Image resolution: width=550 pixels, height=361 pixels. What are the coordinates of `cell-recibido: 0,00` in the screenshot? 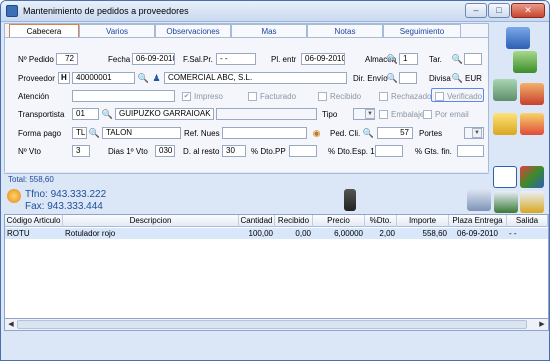 It's located at (303, 233).